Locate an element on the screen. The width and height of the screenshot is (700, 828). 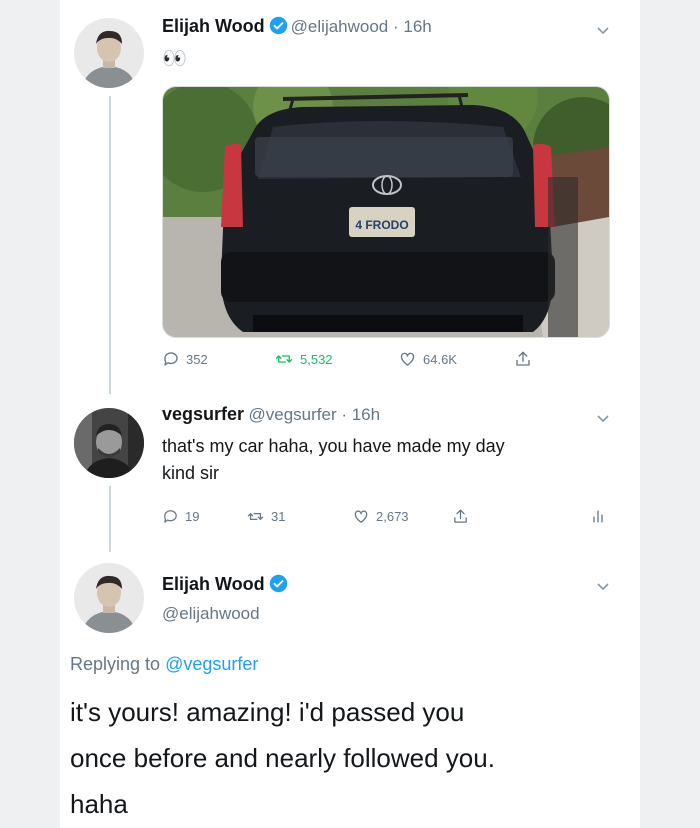
reply-button: 352 is located at coordinates (185, 359).